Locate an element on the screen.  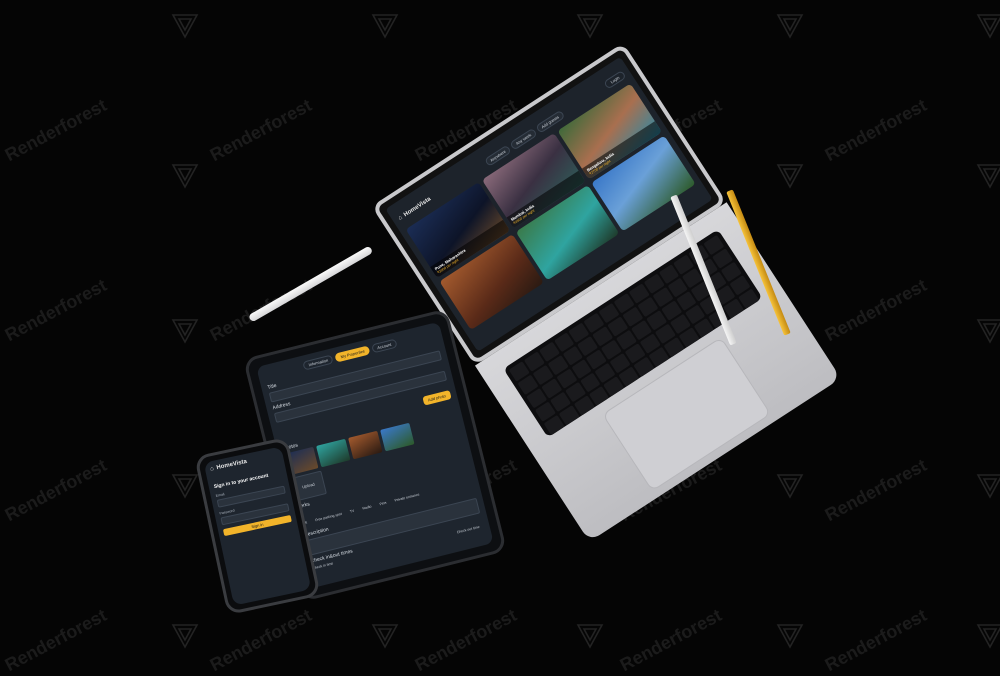
tab-account: Account is located at coordinates (384, 346).